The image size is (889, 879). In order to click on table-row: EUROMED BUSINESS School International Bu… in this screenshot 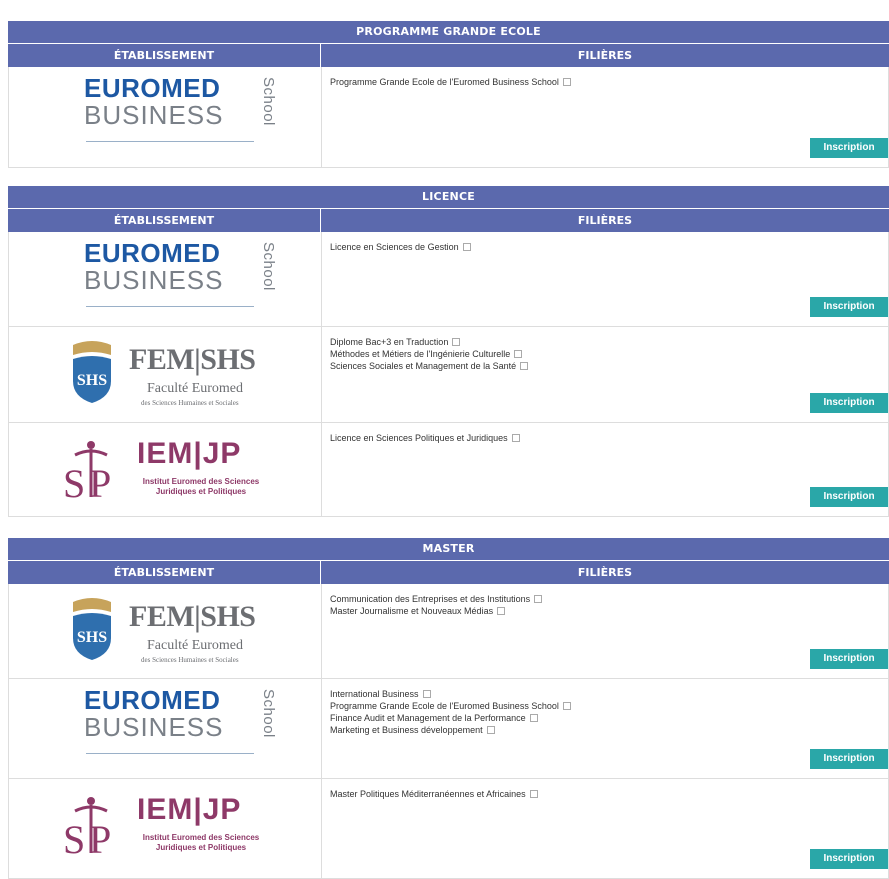, I will do `click(448, 729)`.